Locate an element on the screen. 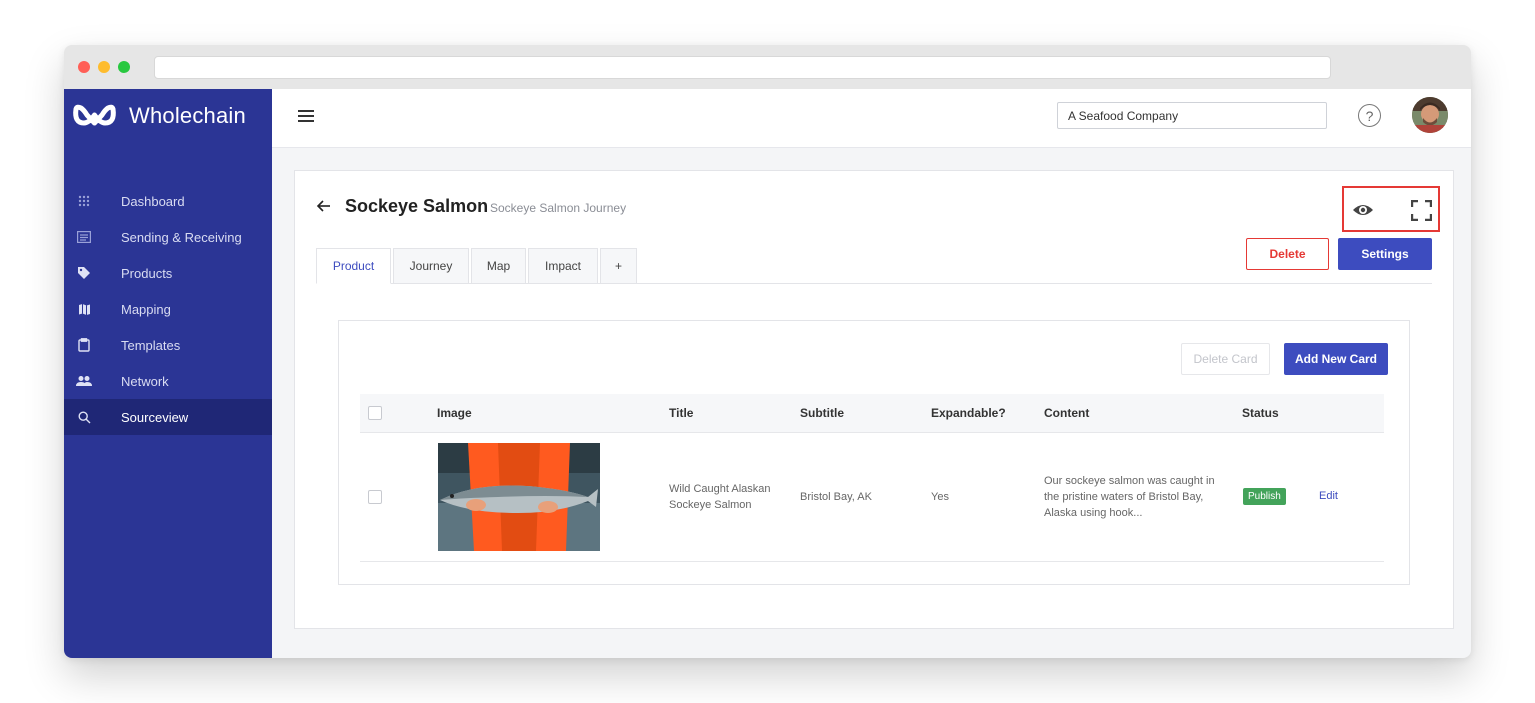 Image resolution: width=1535 pixels, height=703 pixels. sidebar-item-label: Sending & Receiving is located at coordinates (181, 237).